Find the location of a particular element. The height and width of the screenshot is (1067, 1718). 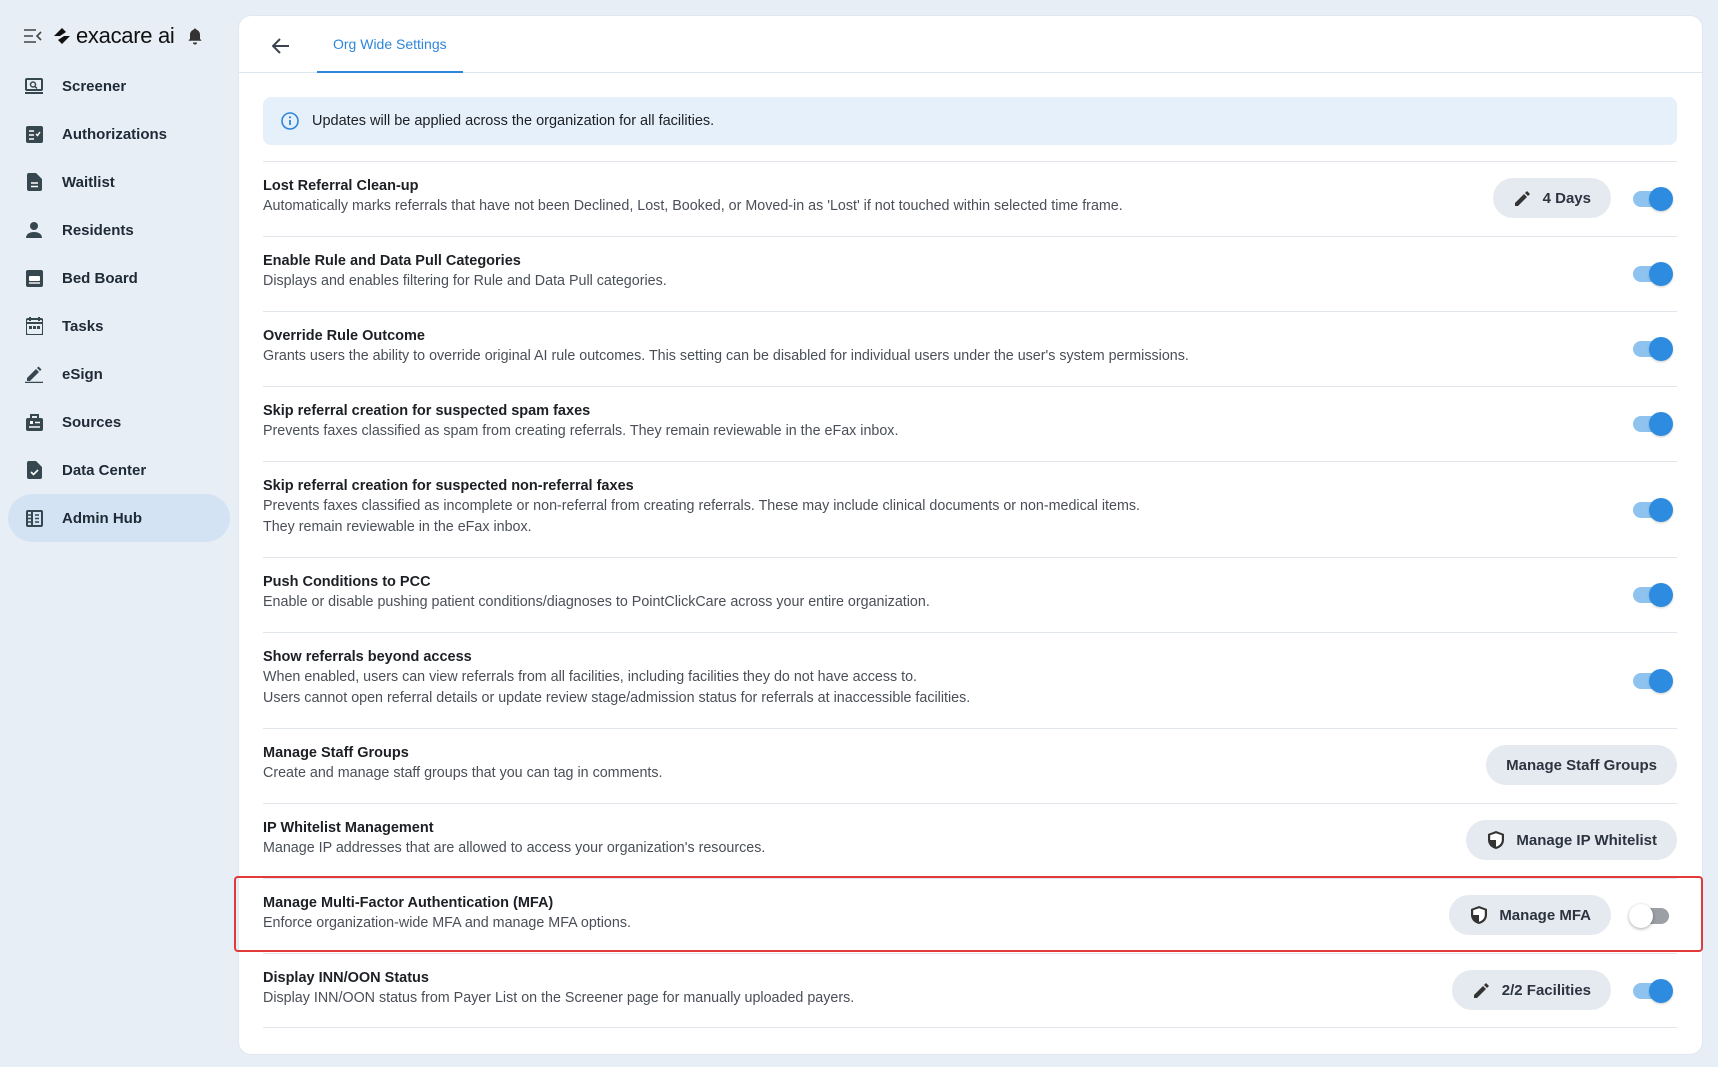

manage-staff-groups-button: Manage Staff Groups is located at coordinates (1581, 765).